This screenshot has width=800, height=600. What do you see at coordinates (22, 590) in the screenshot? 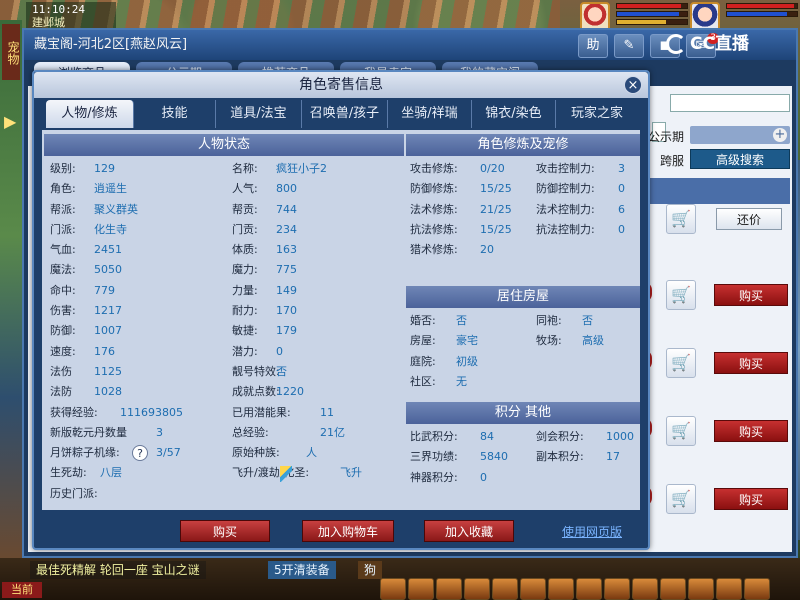
I see `current-channel-tab: 当前` at bounding box center [22, 590].